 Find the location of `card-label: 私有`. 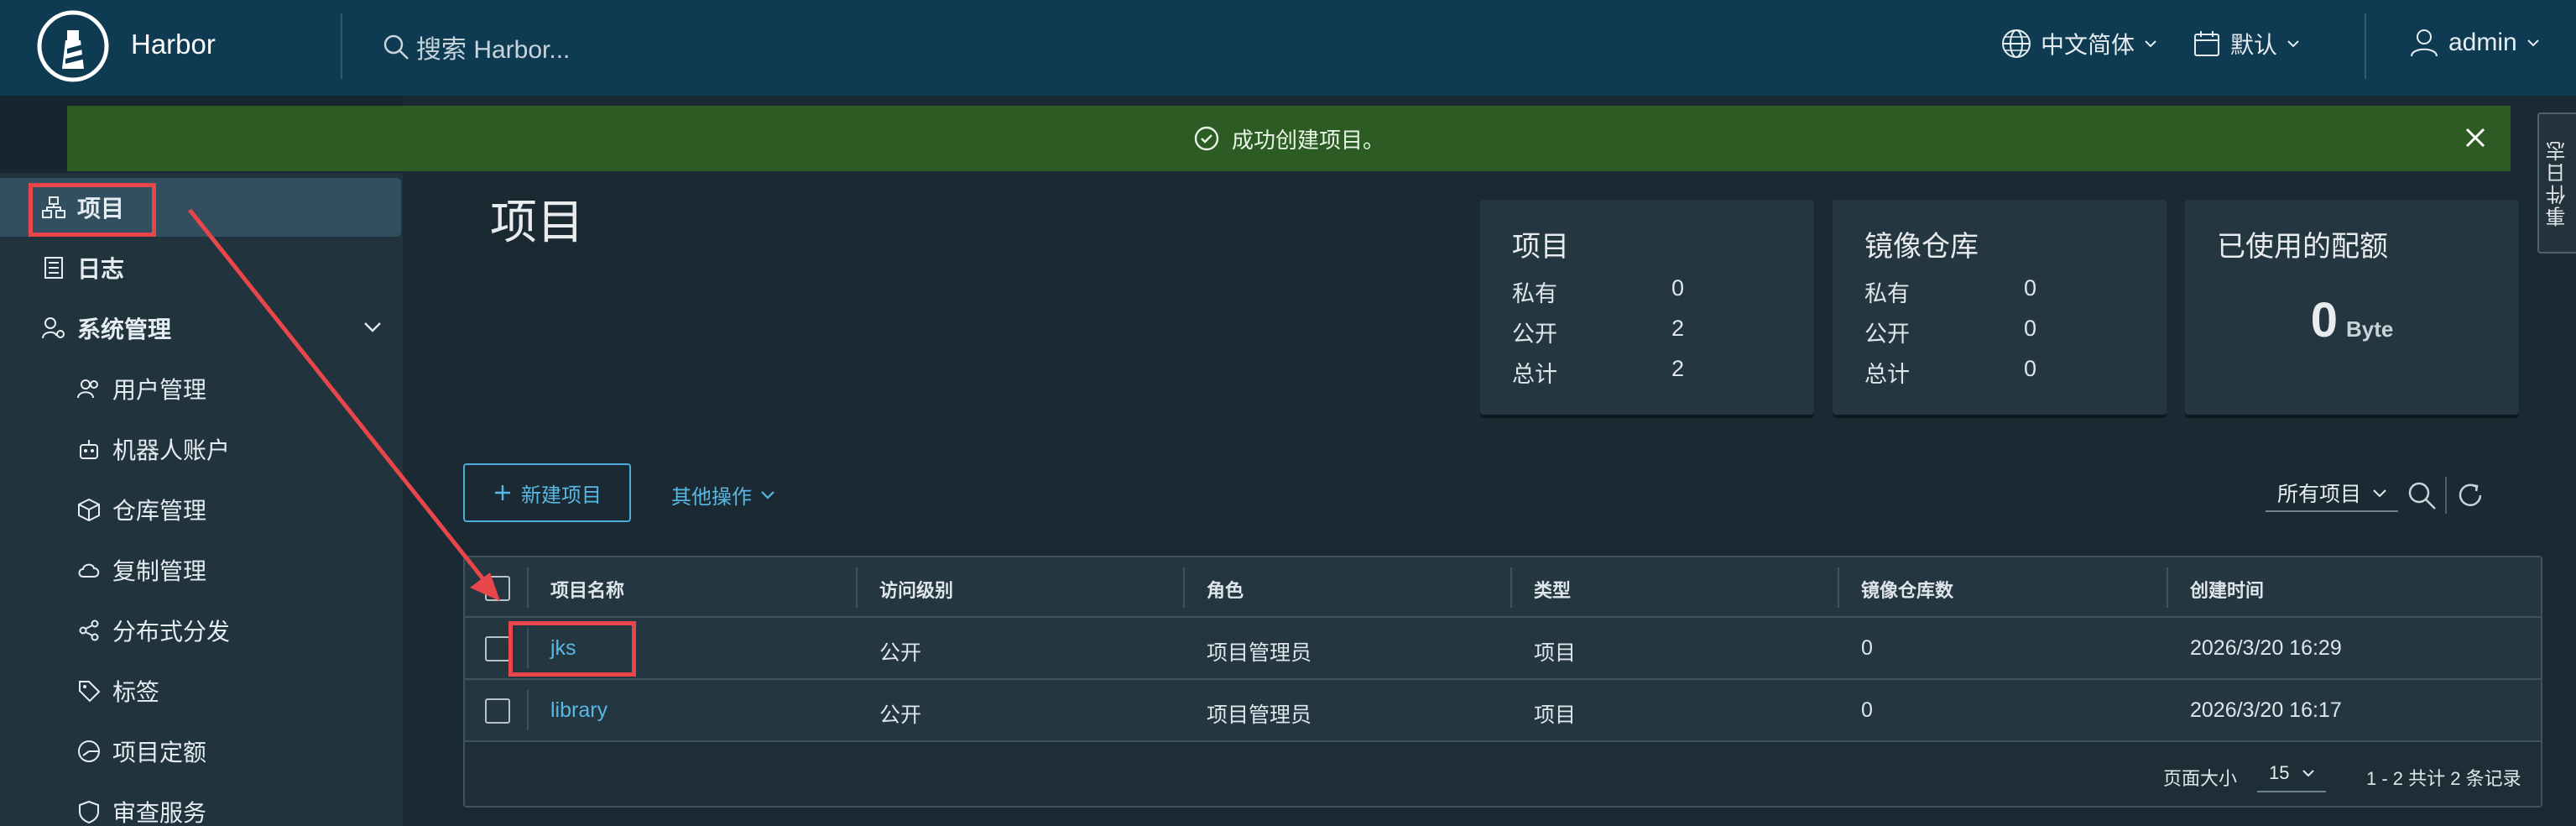

card-label: 私有 is located at coordinates (1887, 293).